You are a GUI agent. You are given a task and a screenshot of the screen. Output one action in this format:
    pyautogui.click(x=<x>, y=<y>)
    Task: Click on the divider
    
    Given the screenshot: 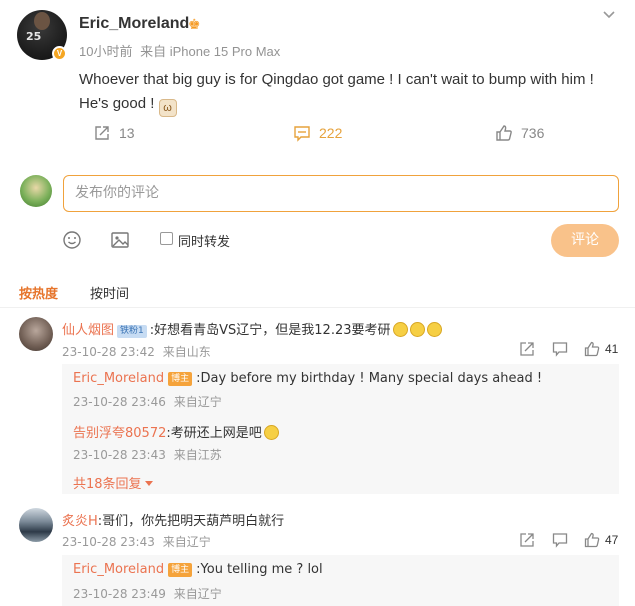 What is the action you would take?
    pyautogui.click(x=317, y=307)
    